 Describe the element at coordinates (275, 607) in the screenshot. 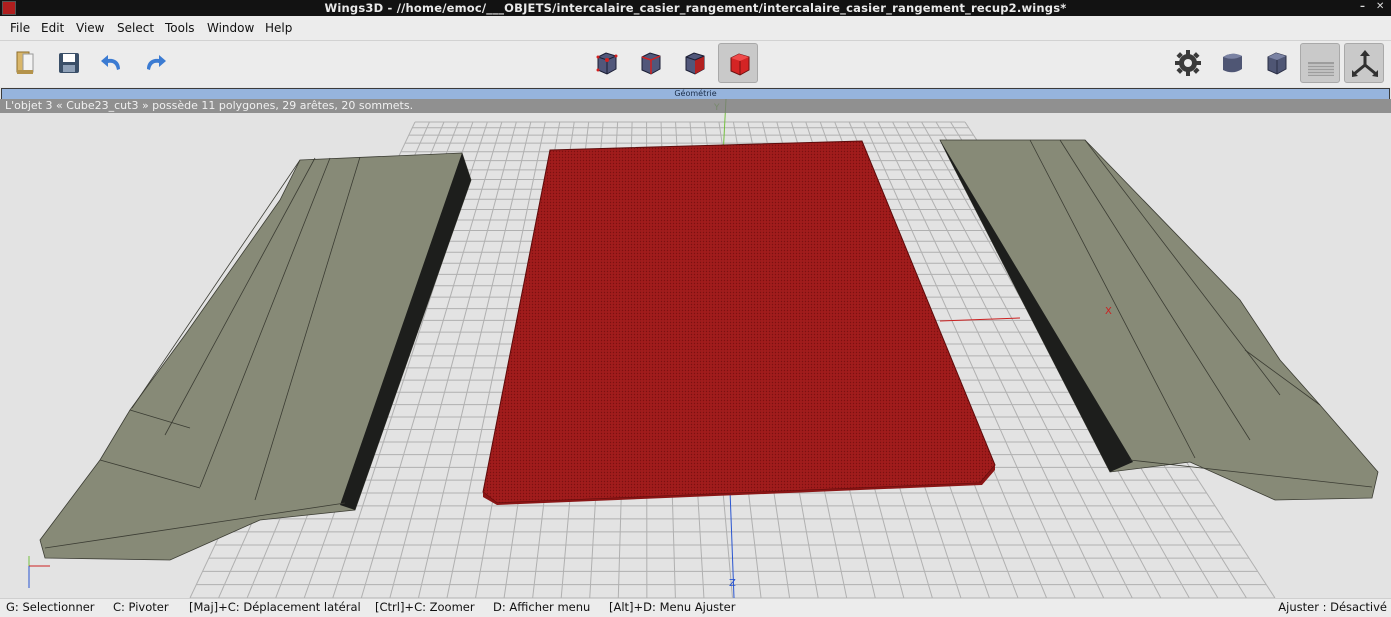

I see `hint-pan: [Maj]+C: Déplacement latéral` at that location.